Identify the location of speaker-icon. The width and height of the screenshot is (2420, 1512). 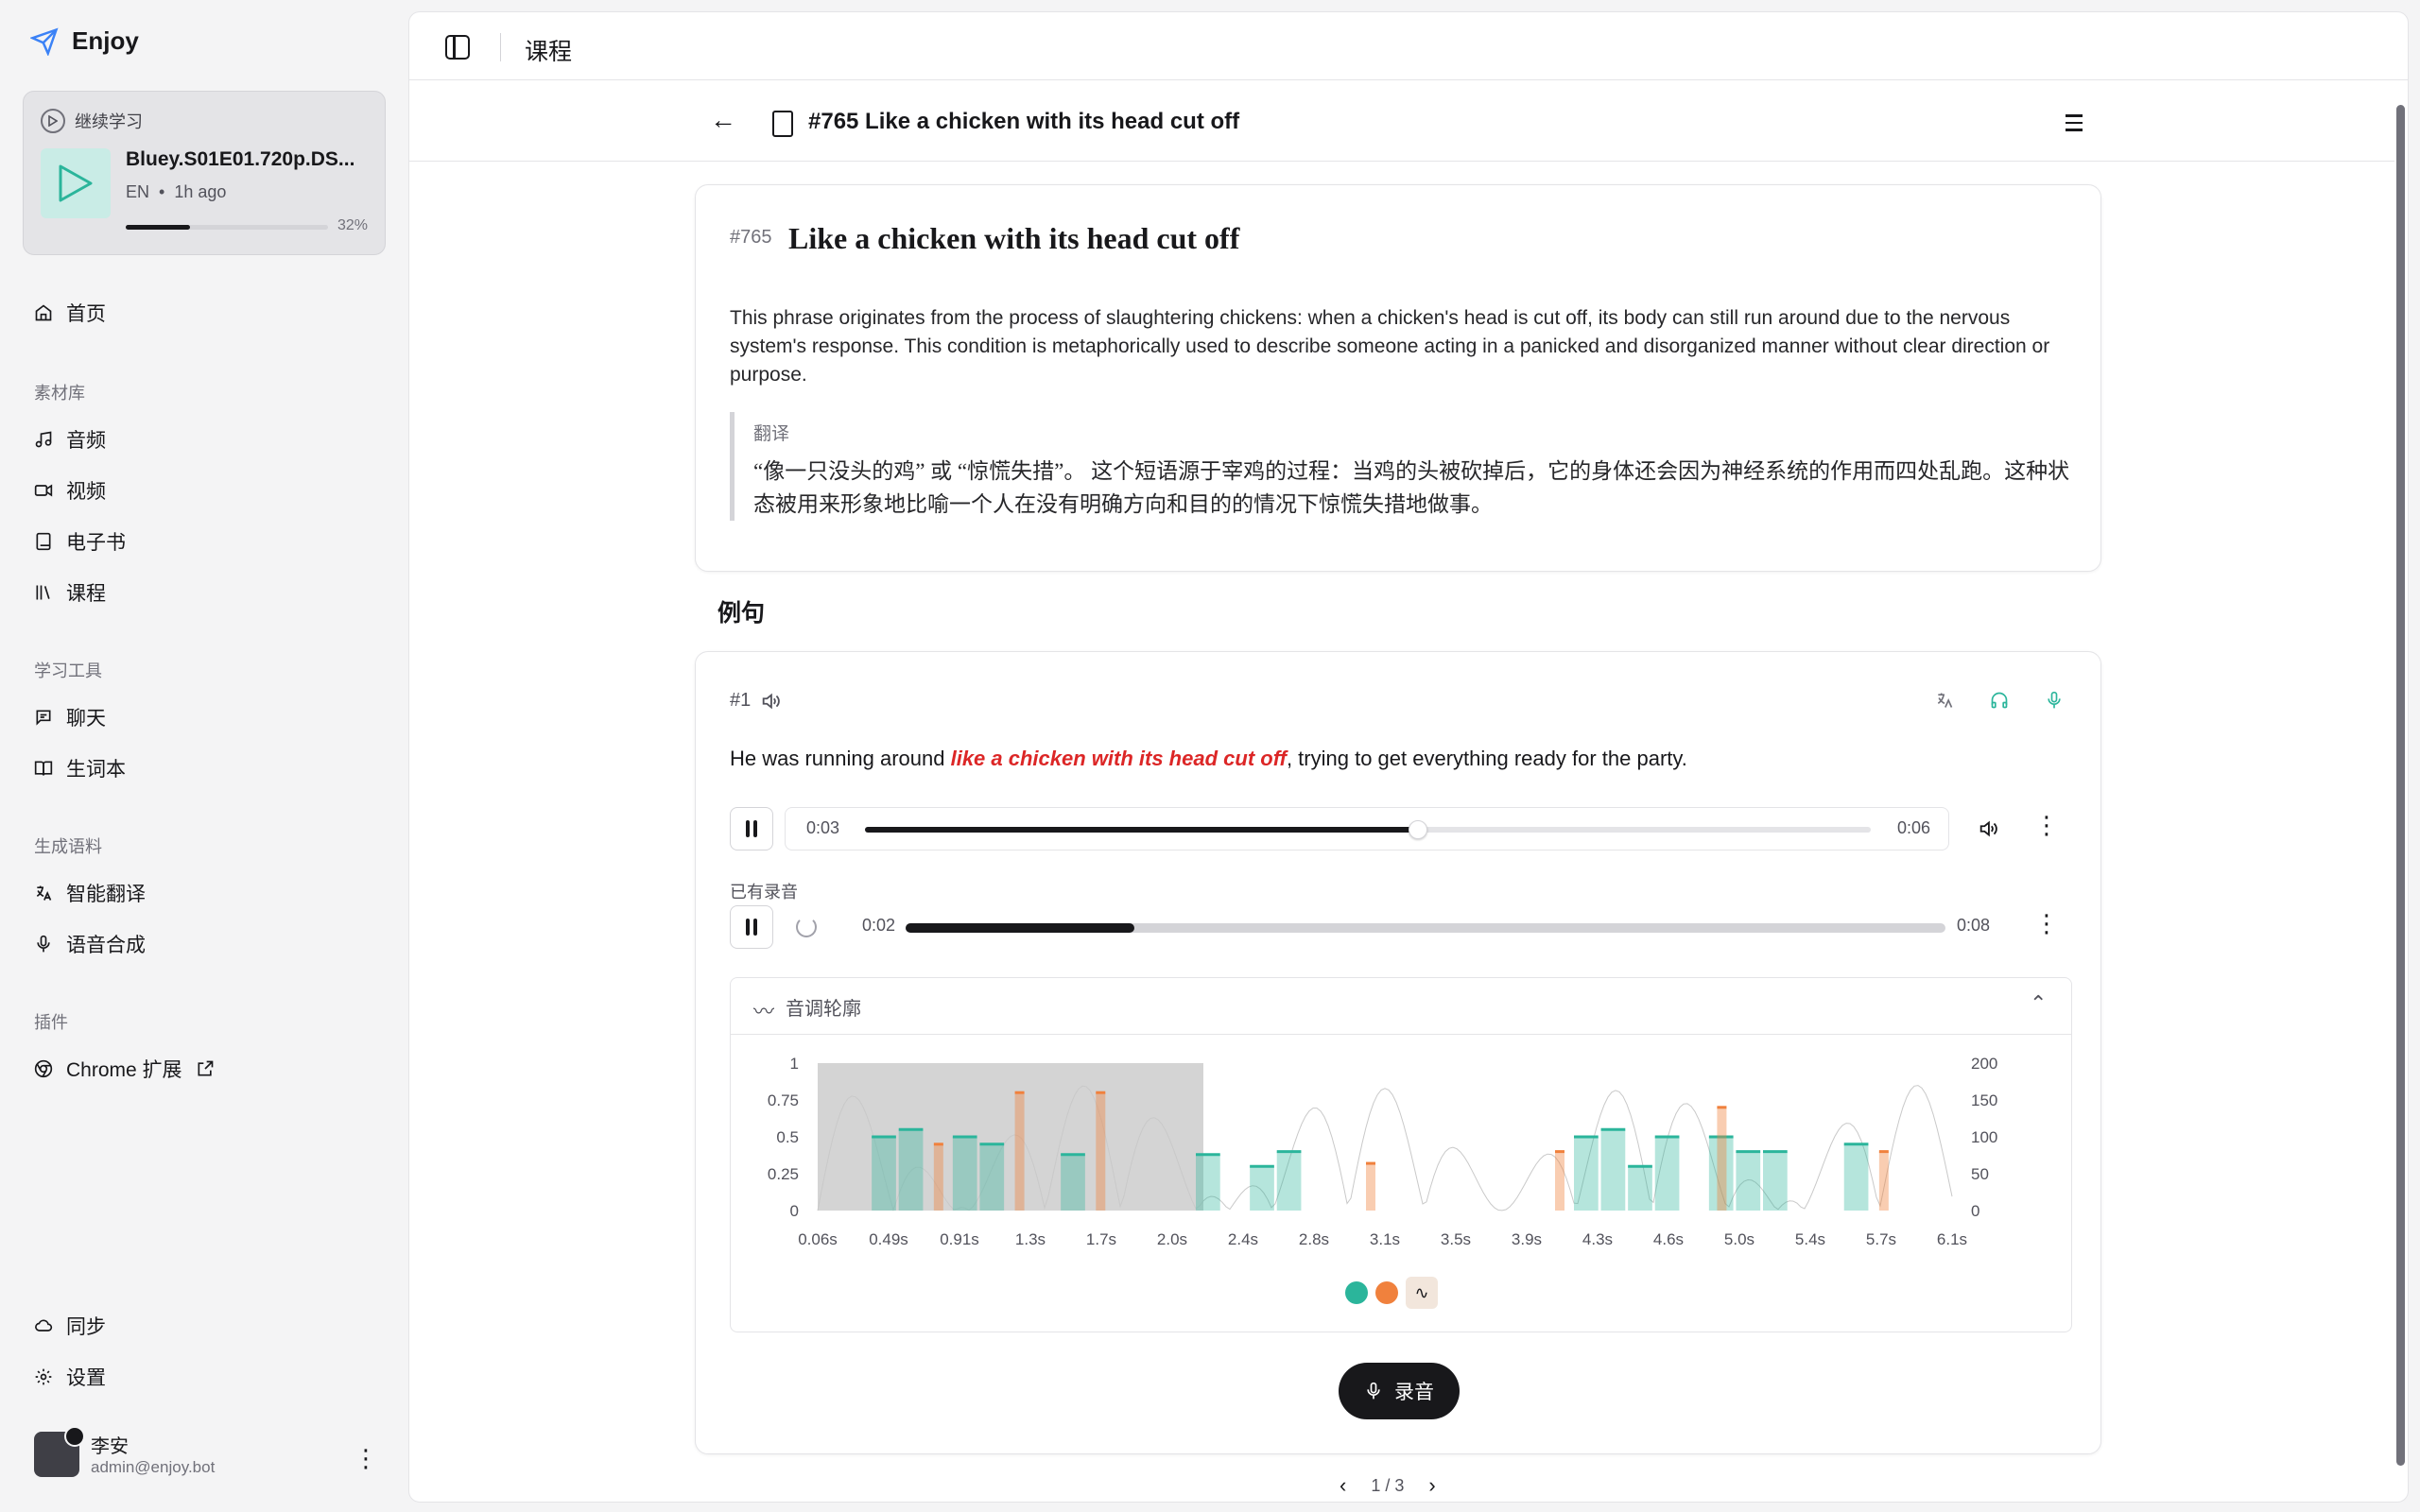
(770, 701).